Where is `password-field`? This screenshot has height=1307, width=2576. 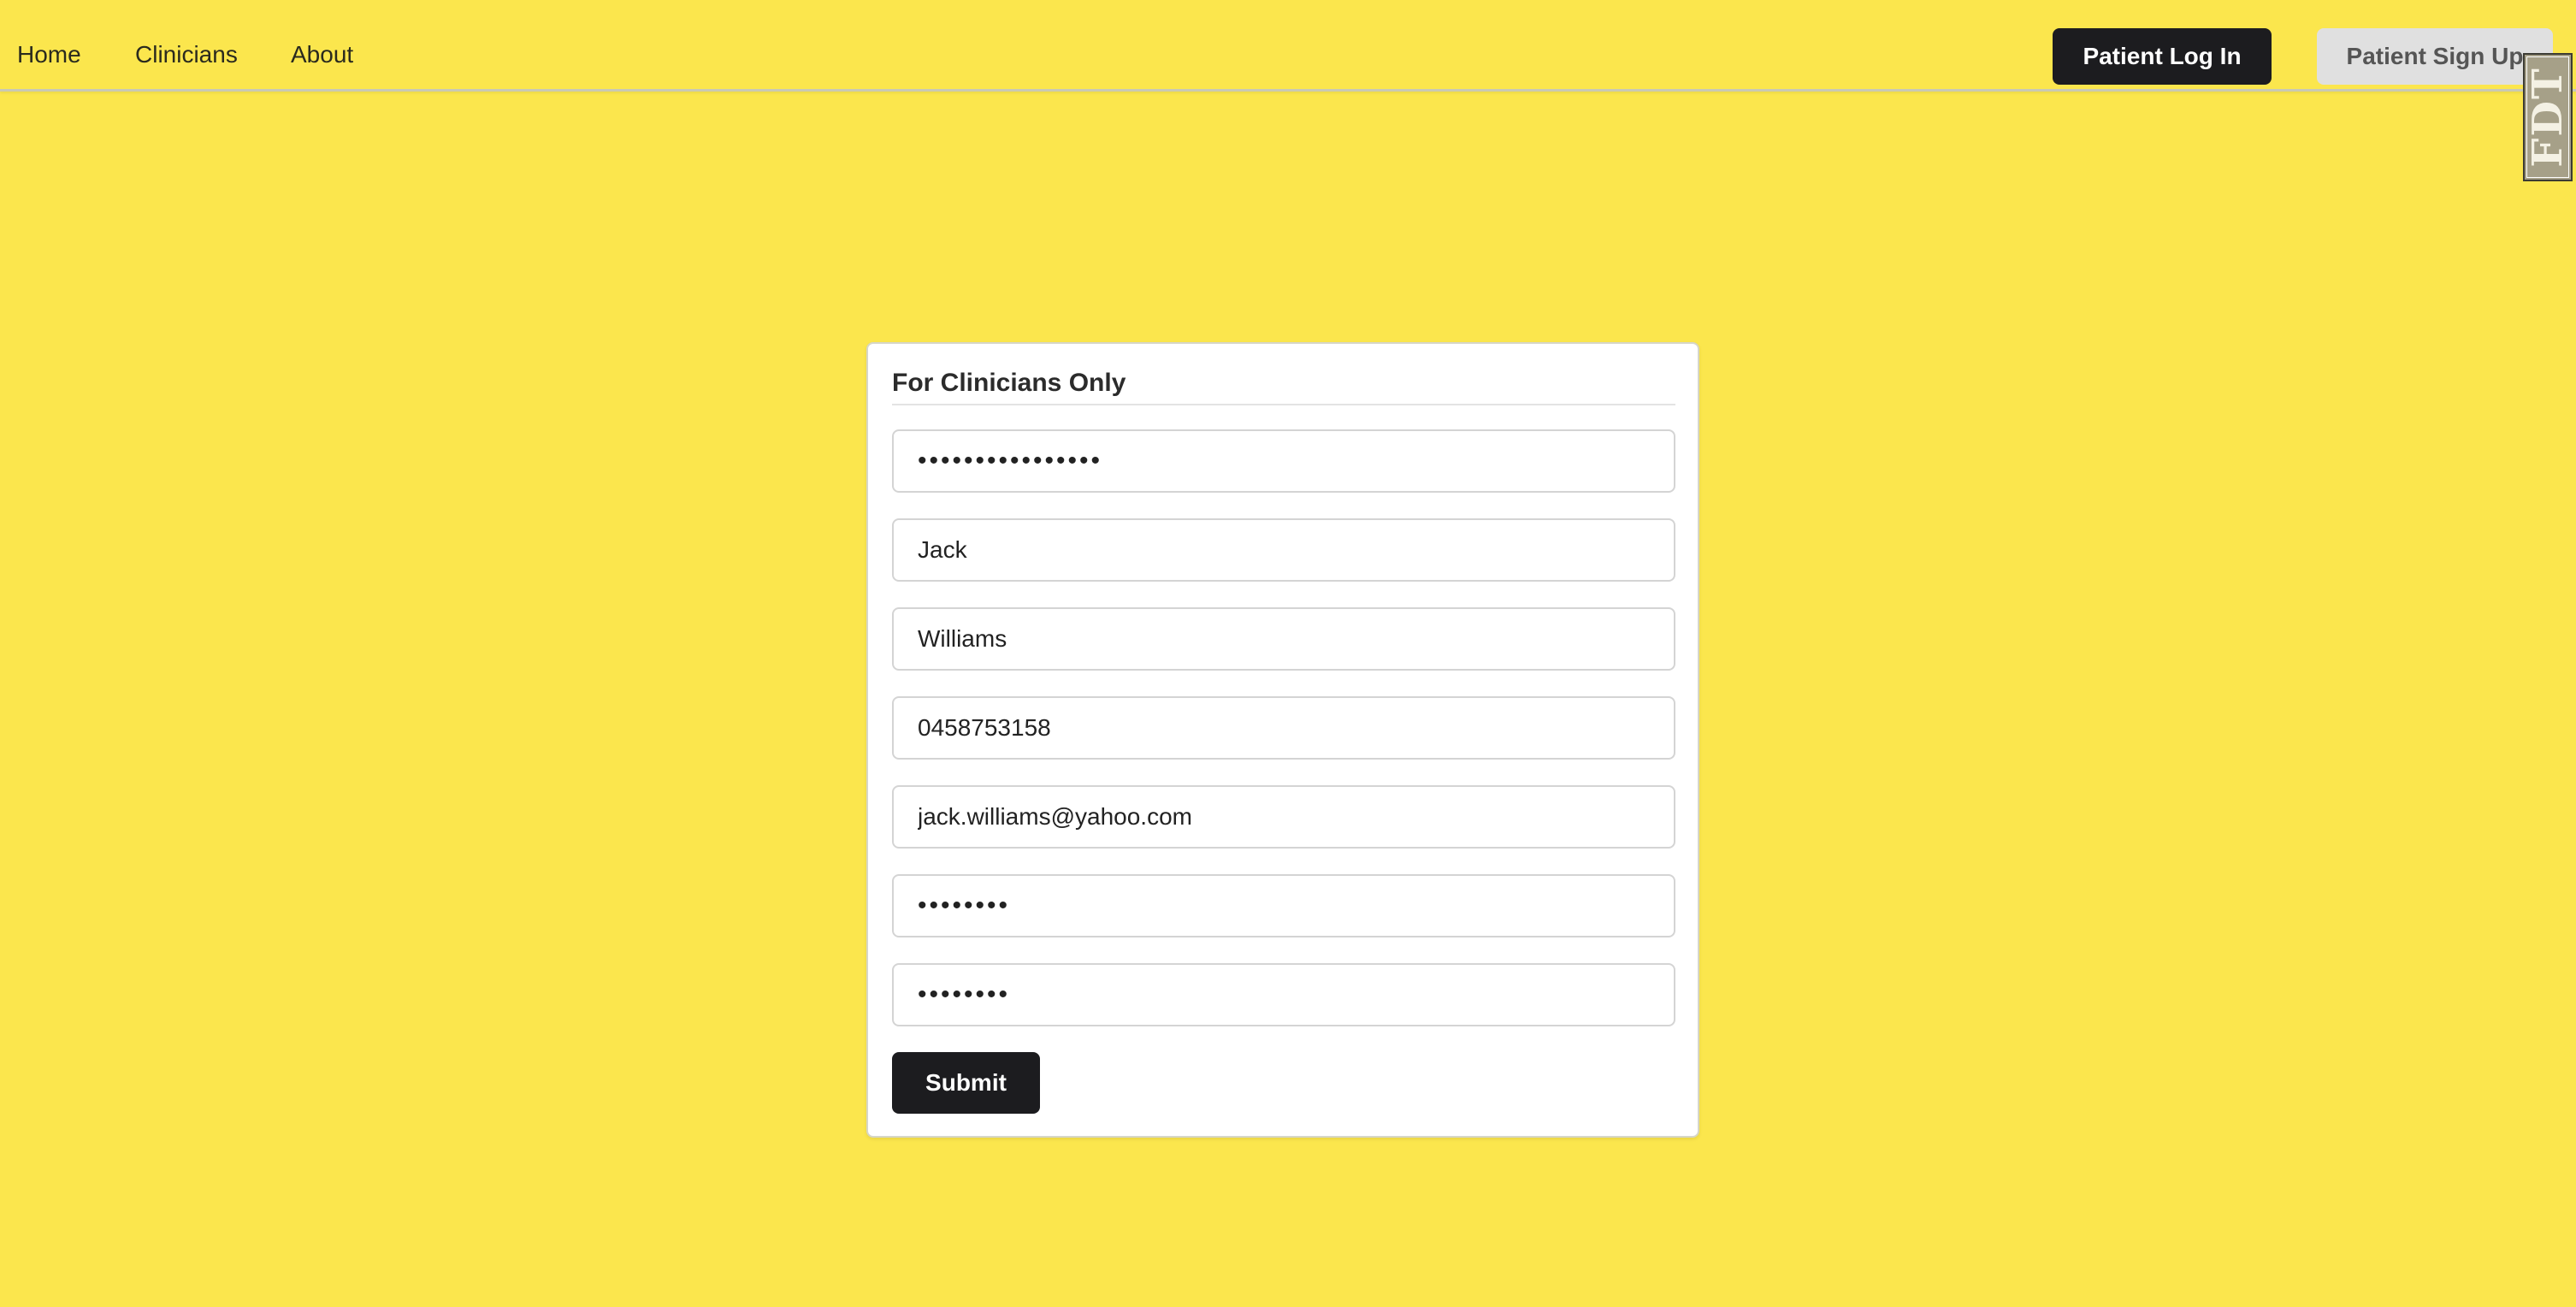
password-field is located at coordinates (1283, 905).